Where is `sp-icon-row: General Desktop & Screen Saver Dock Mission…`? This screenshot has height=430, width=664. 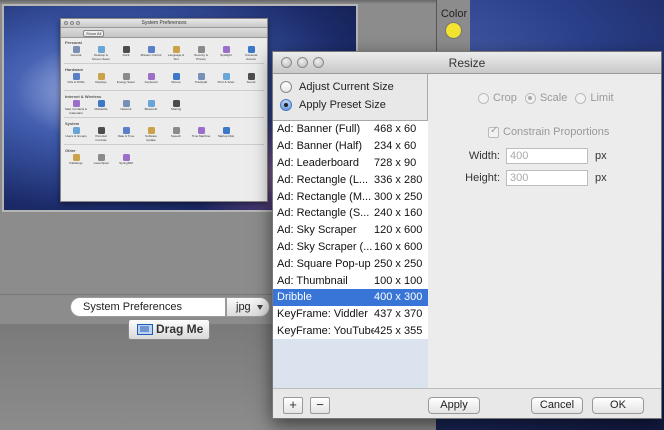 sp-icon-row: General Desktop & Screen Saver Dock Mission… is located at coordinates (164, 54).